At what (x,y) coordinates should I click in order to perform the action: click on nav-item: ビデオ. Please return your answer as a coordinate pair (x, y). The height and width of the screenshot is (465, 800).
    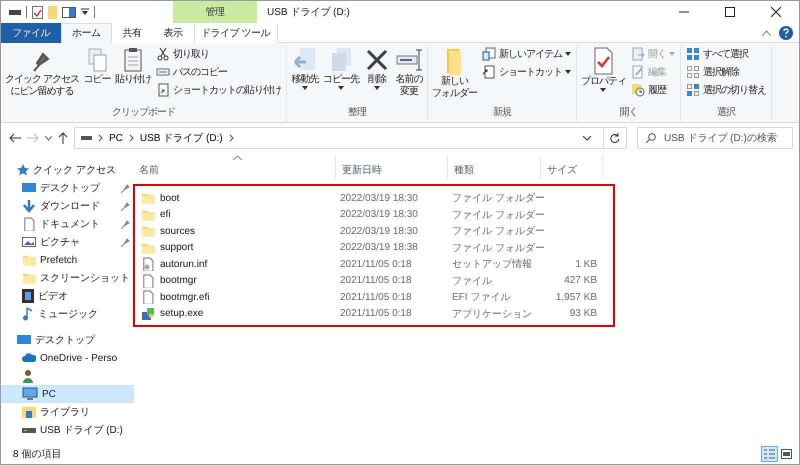
    Looking at the image, I should click on (67, 296).